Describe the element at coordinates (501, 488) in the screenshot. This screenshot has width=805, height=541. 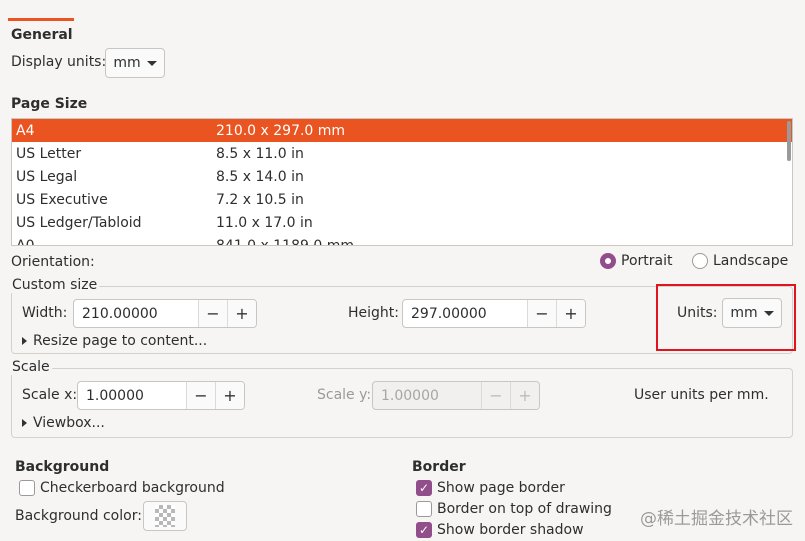
I see `show-page-border-label: Show page border` at that location.